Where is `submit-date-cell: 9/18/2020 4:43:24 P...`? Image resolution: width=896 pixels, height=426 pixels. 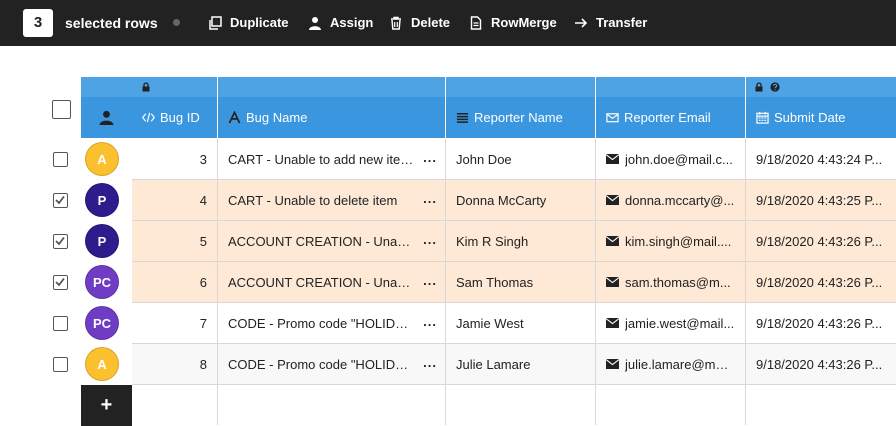
submit-date-cell: 9/18/2020 4:43:24 P... is located at coordinates (821, 159).